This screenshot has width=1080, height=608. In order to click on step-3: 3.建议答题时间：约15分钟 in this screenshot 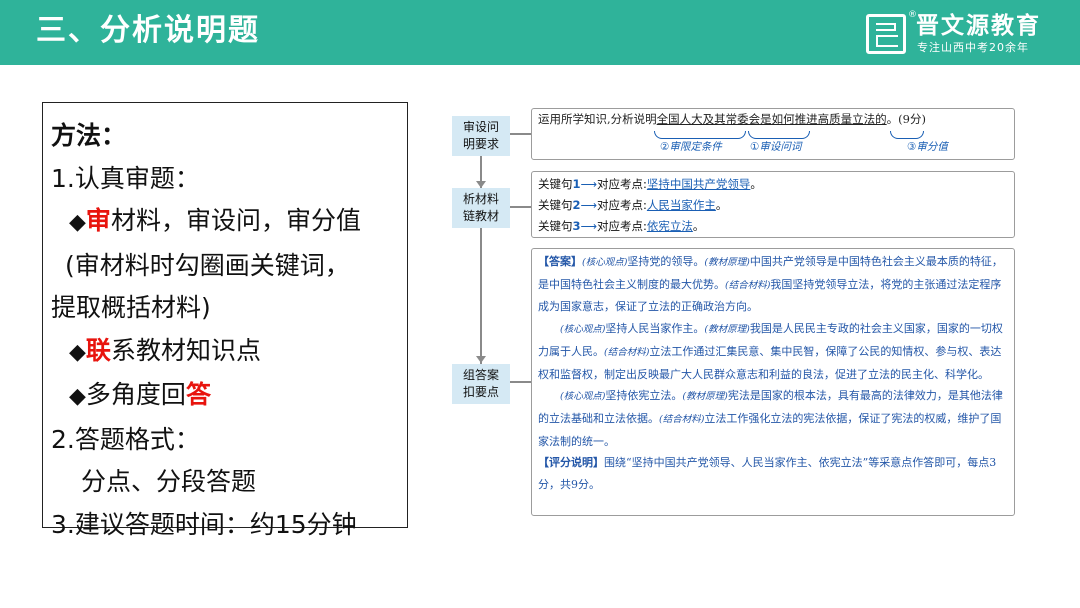, I will do `click(204, 524)`.